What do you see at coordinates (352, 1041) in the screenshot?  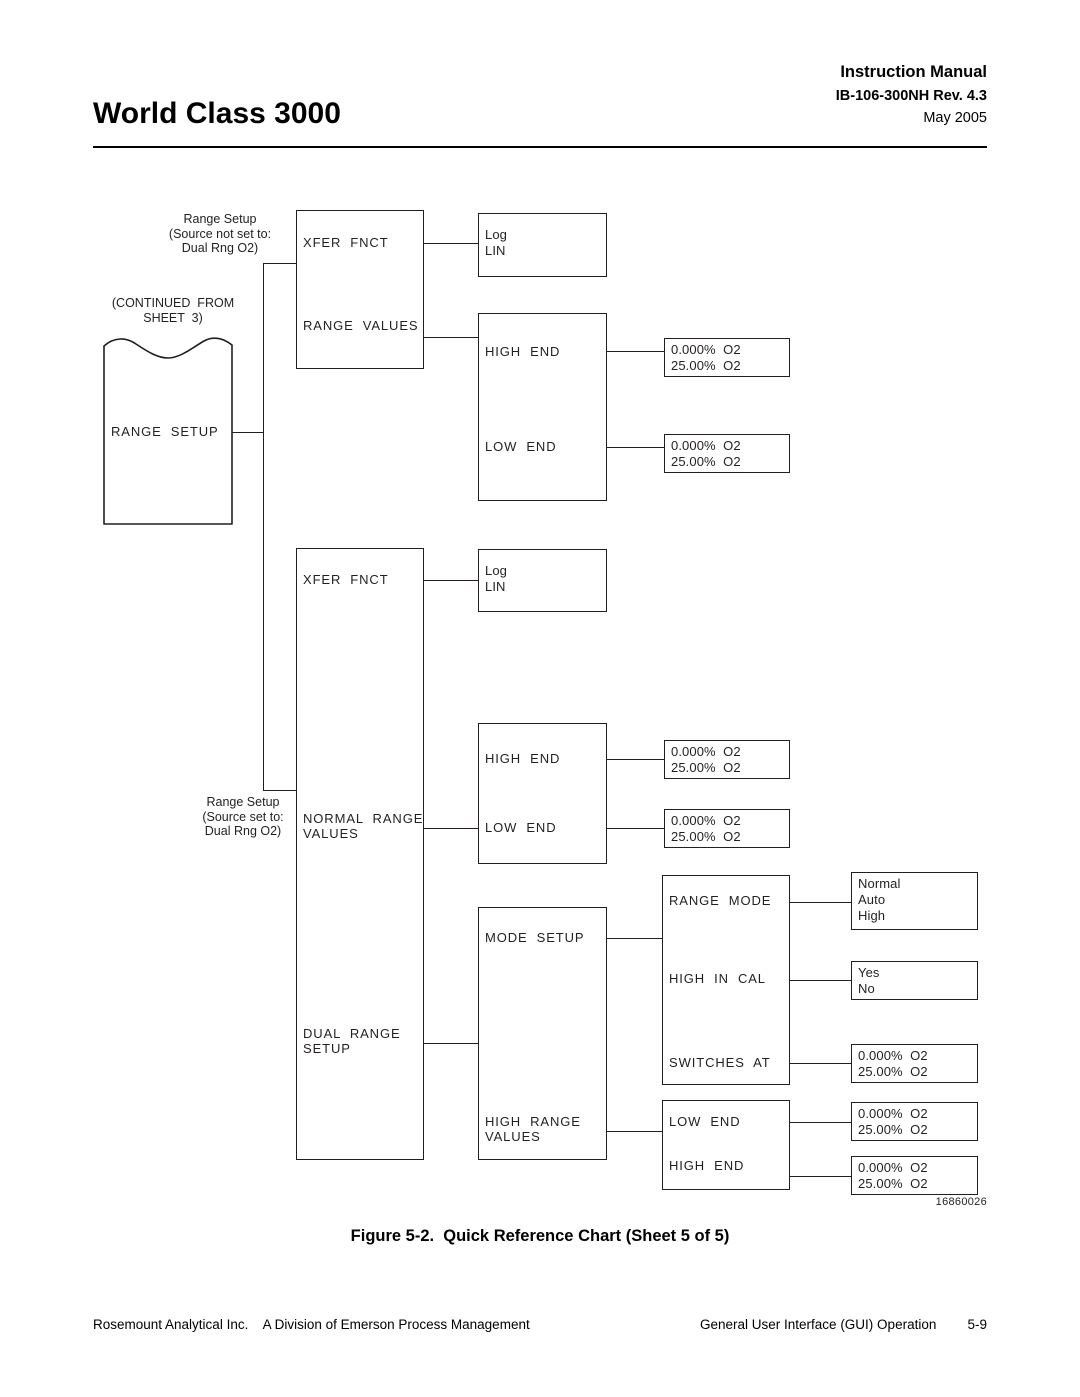 I see `menu-item-dual-range-setup: DUAL RANGE SETUP` at bounding box center [352, 1041].